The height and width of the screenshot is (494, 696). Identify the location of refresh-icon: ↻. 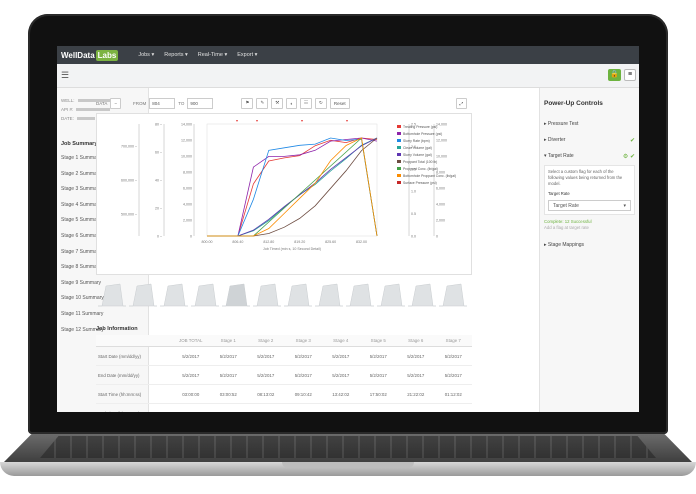
(321, 103).